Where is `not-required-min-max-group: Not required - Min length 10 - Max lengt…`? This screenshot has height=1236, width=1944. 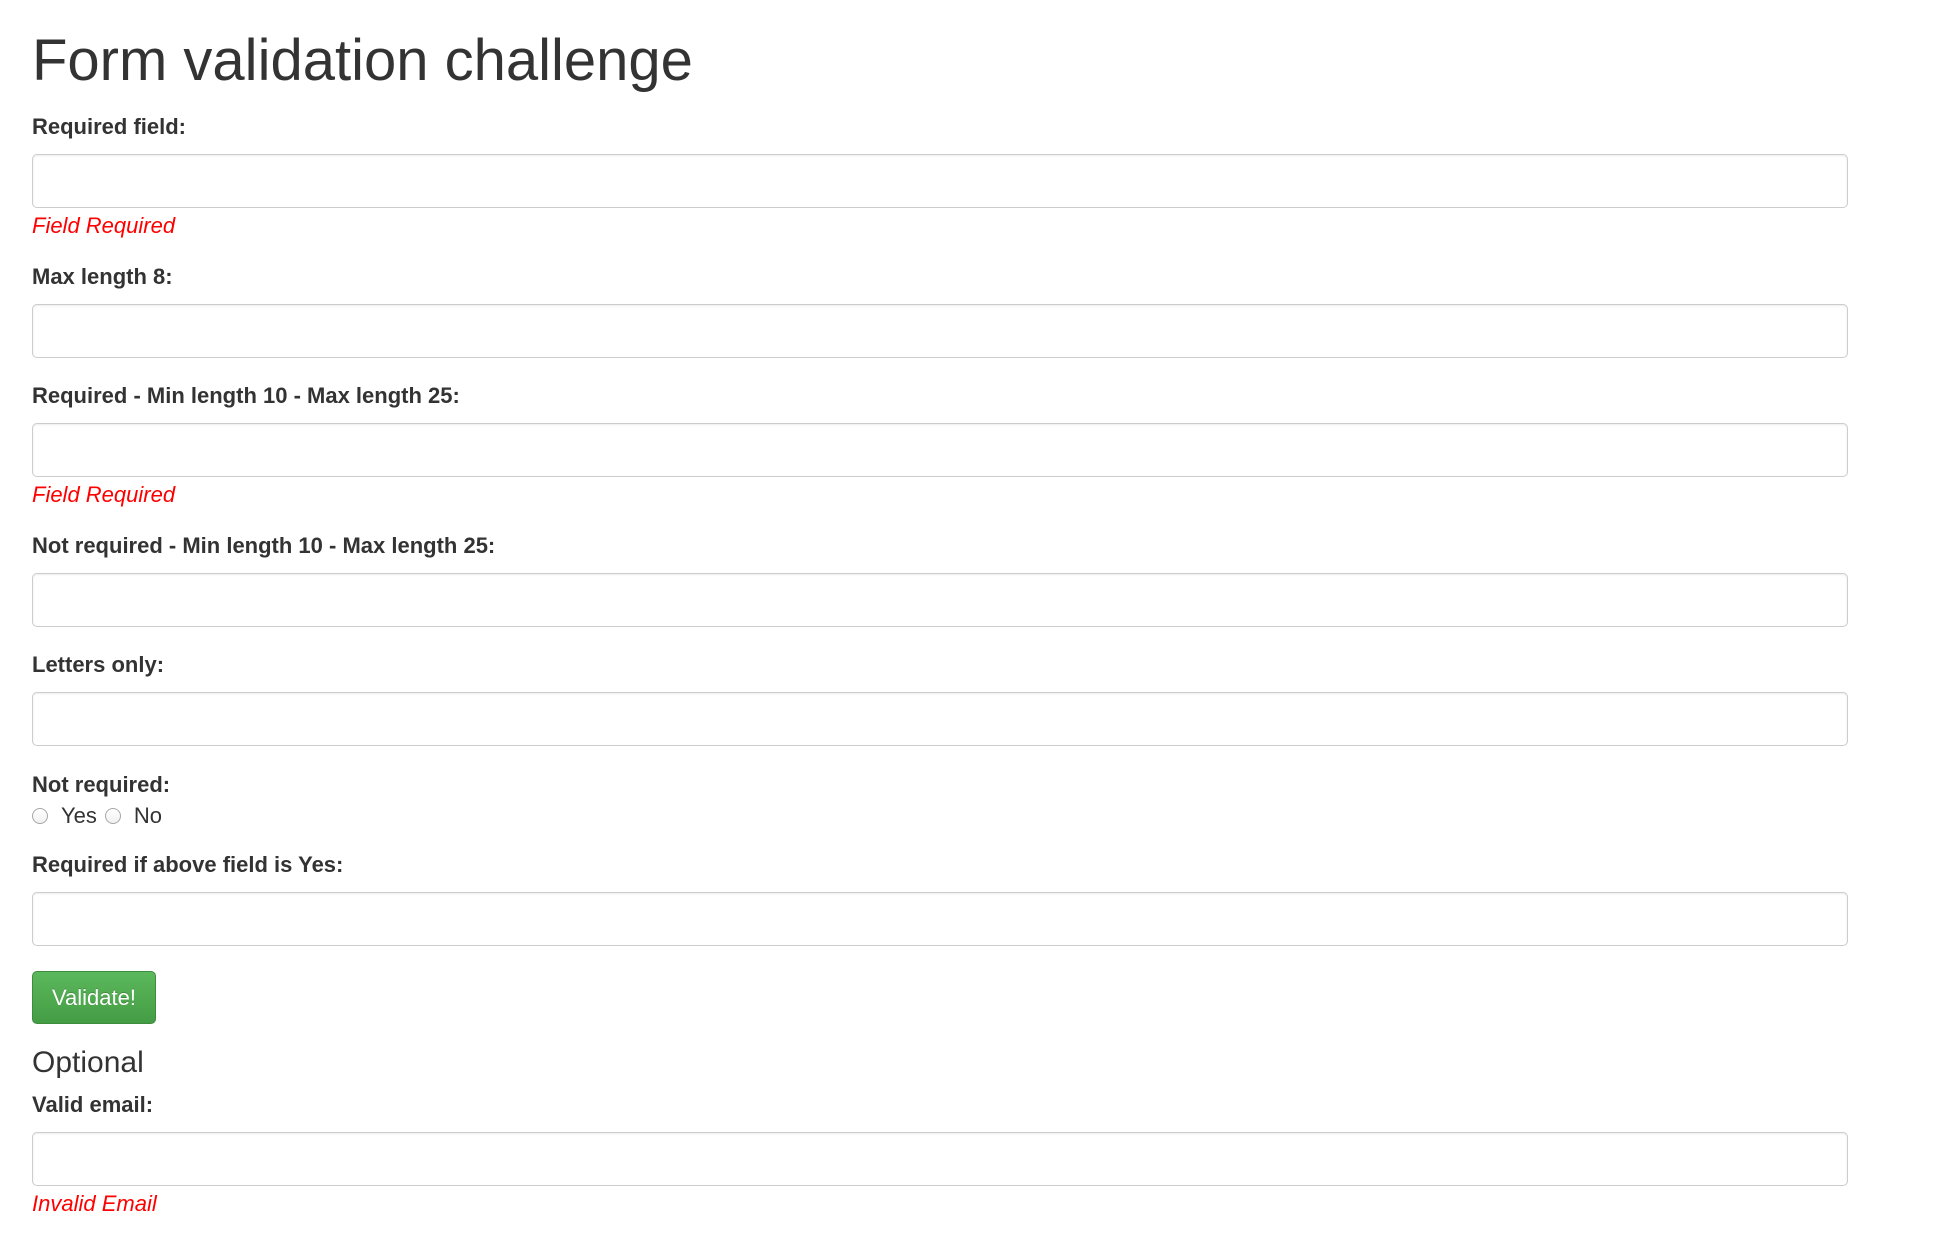 not-required-min-max-group: Not required - Min length 10 - Max lengt… is located at coordinates (940, 580).